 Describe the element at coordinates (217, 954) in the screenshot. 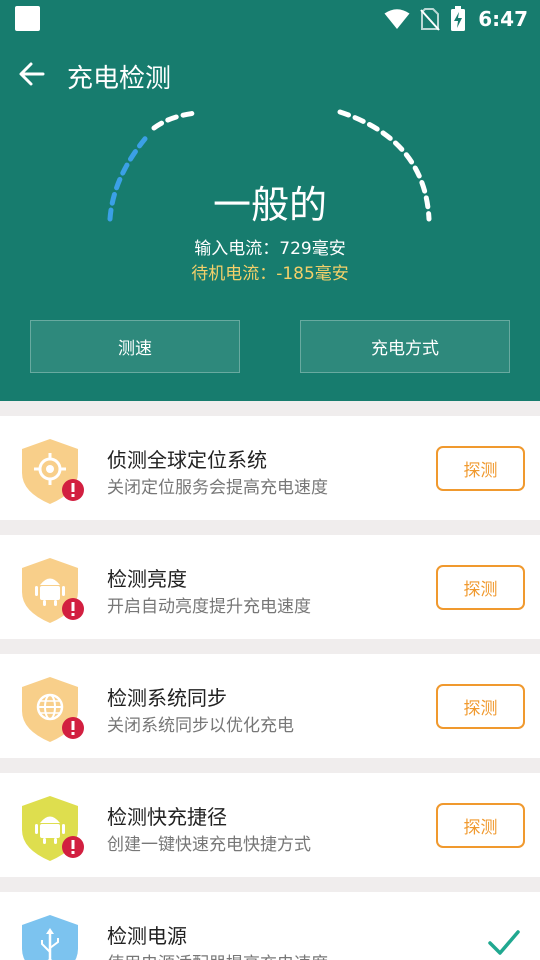

I see `item-description: 使用电源适配器提高充电速度` at that location.